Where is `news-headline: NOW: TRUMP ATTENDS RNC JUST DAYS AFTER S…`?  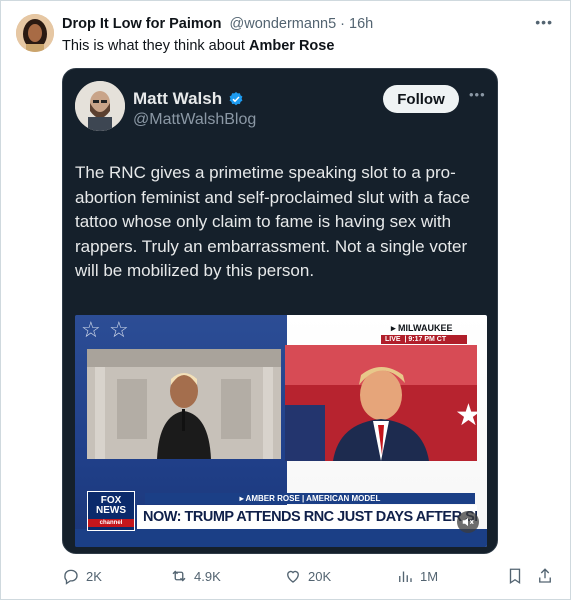
news-headline: NOW: TRUMP ATTENDS RNC JUST DAYS AFTER S… is located at coordinates (307, 517).